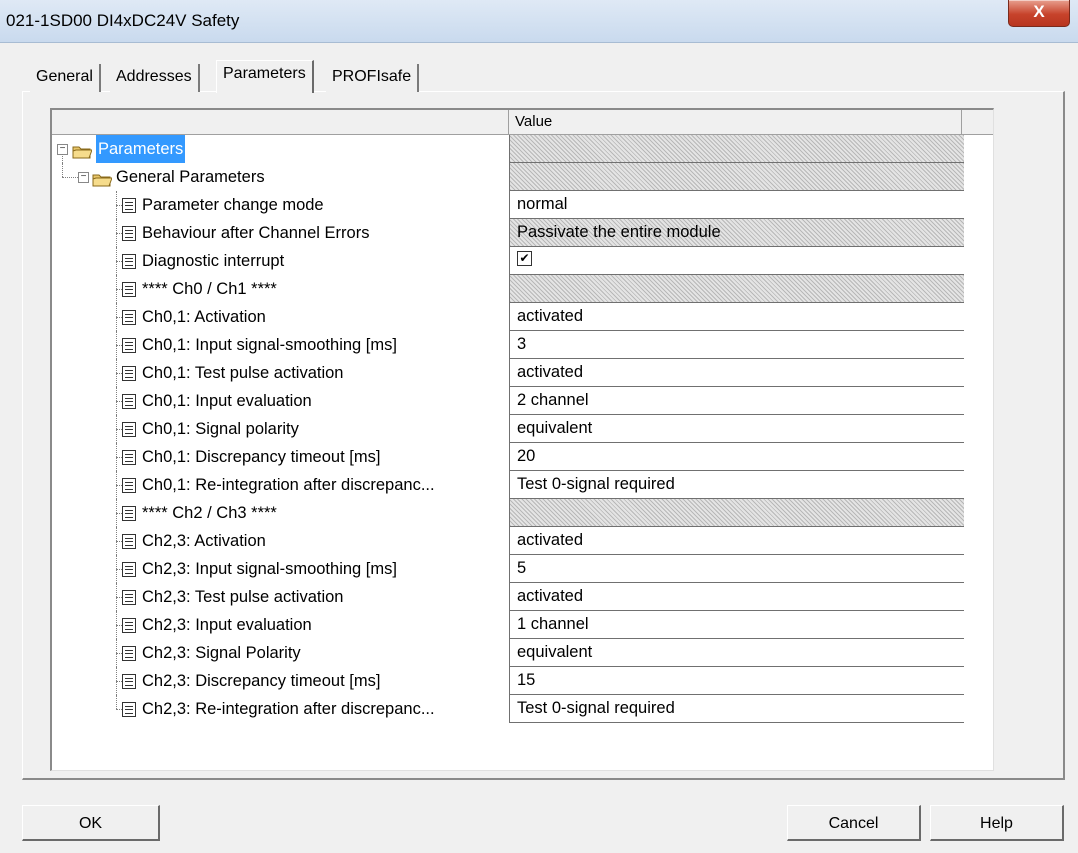 The width and height of the screenshot is (1078, 853). I want to click on parameter-label: Ch0,1: Input evaluation, so click(227, 401).